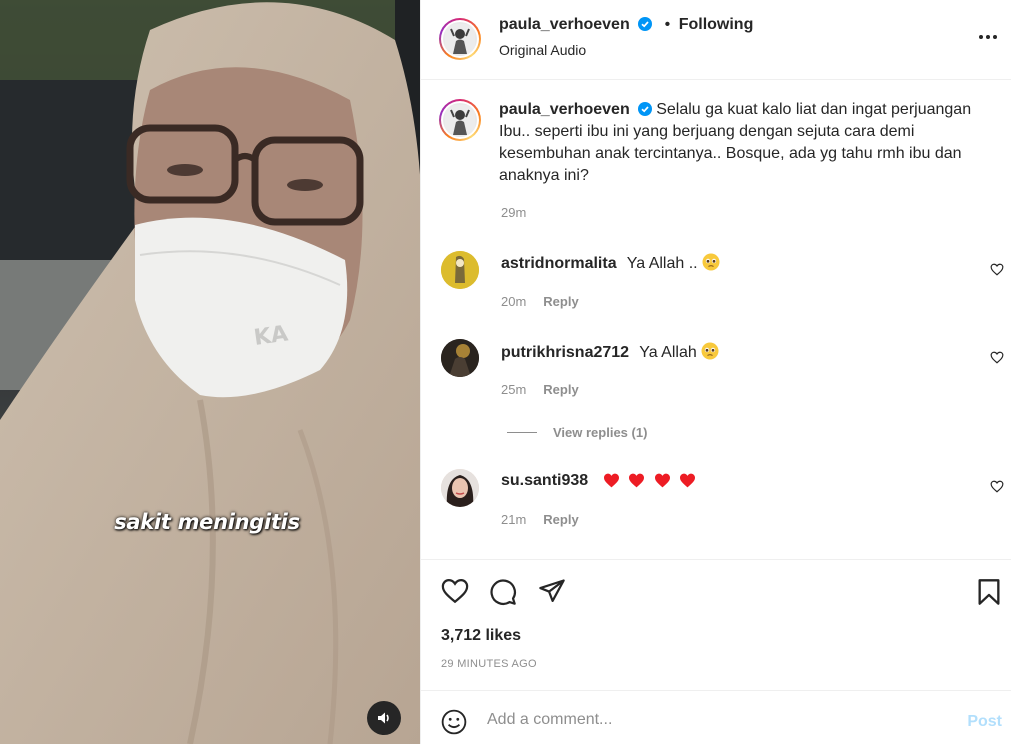 Image resolution: width=1011 pixels, height=744 pixels. Describe the element at coordinates (564, 24) in the screenshot. I see `author-username: paula_verhoeven` at that location.